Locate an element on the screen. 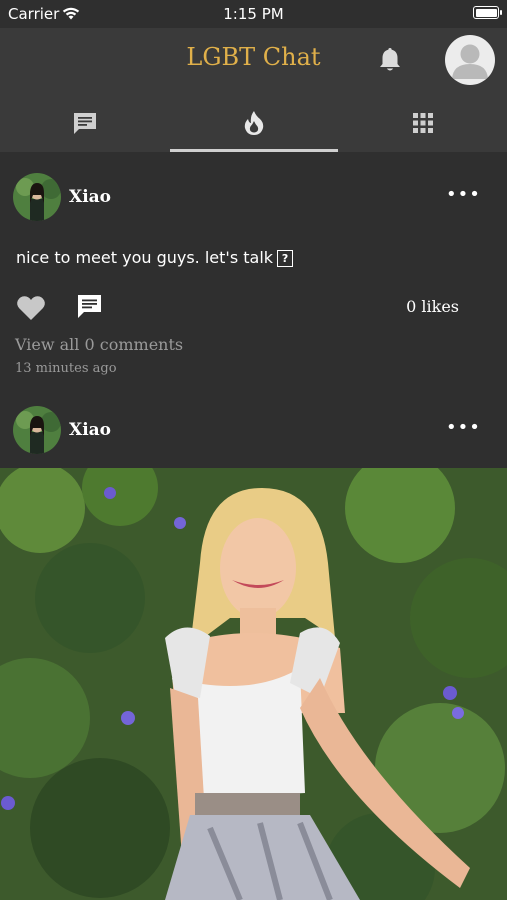 The height and width of the screenshot is (900, 507). post-timestamp: 13 minutes ago is located at coordinates (66, 368).